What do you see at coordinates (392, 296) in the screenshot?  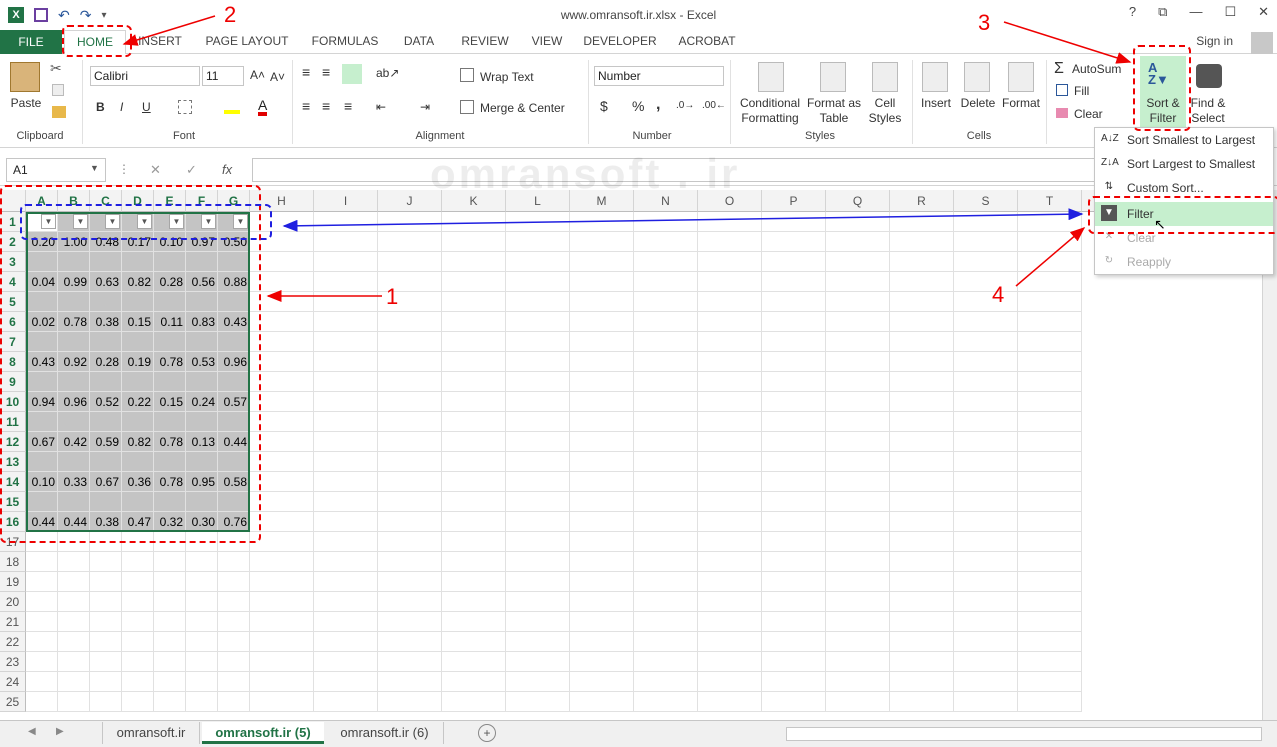 I see `annotation-number-1: 1` at bounding box center [392, 296].